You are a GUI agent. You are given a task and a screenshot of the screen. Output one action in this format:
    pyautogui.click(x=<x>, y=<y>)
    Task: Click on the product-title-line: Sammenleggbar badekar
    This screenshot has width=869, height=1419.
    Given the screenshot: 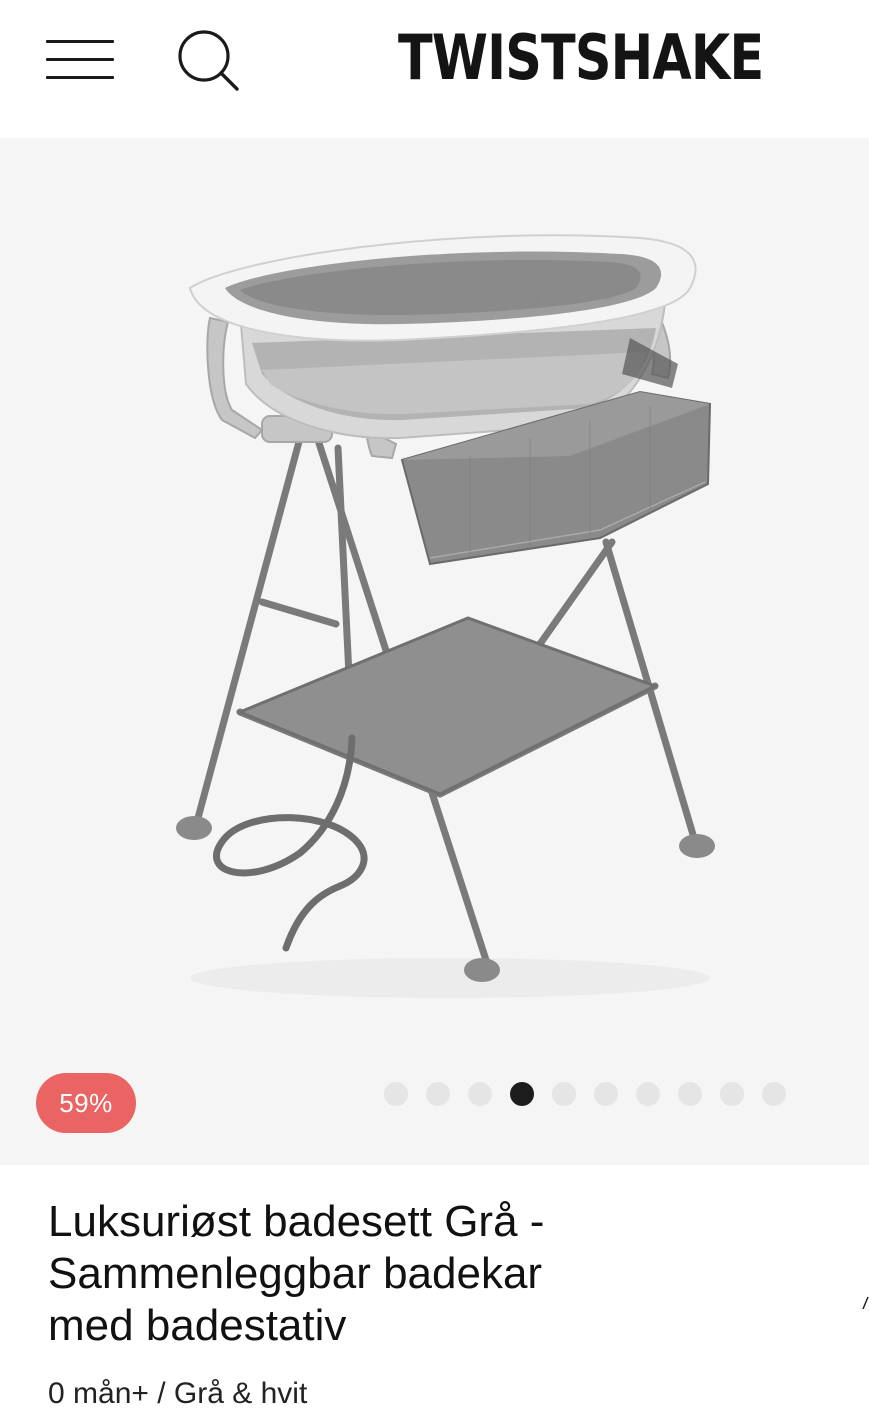 What is the action you would take?
    pyautogui.click(x=295, y=1273)
    